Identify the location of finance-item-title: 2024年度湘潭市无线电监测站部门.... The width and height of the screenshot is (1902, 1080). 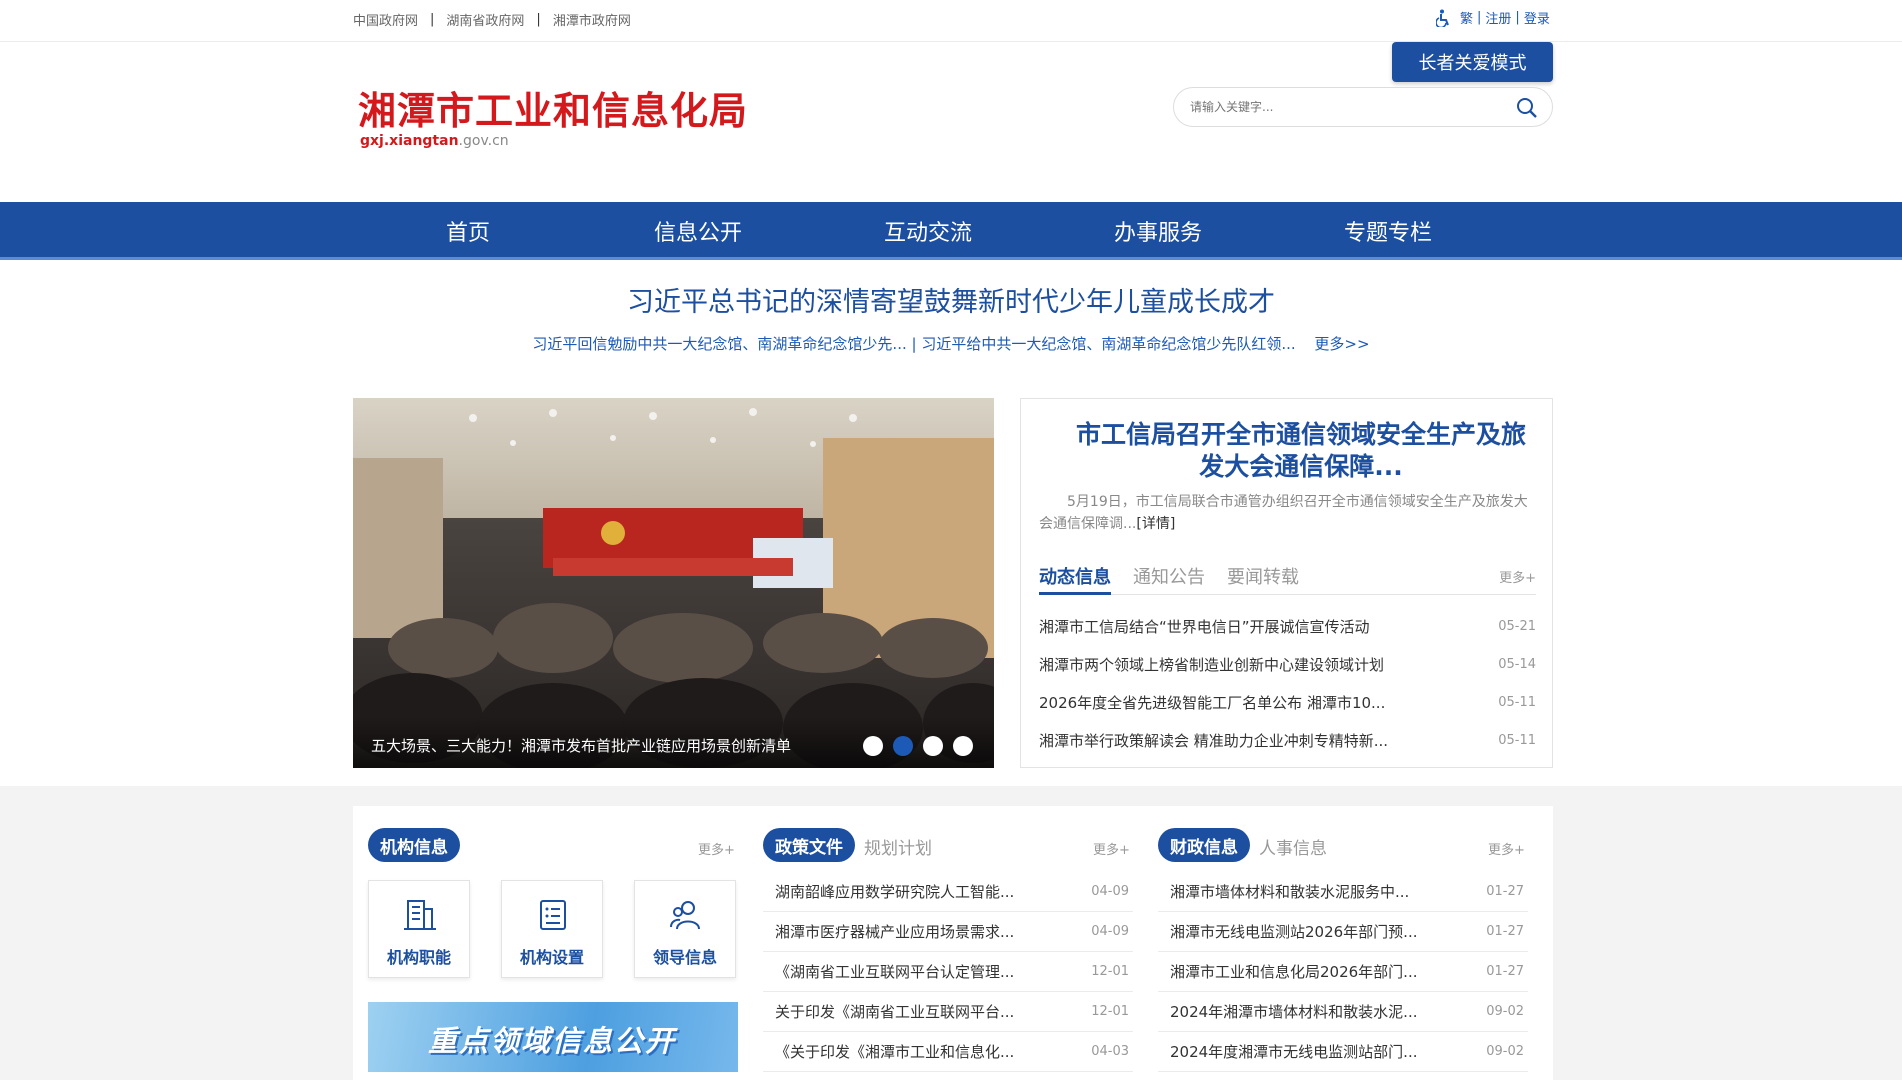
(1293, 1051).